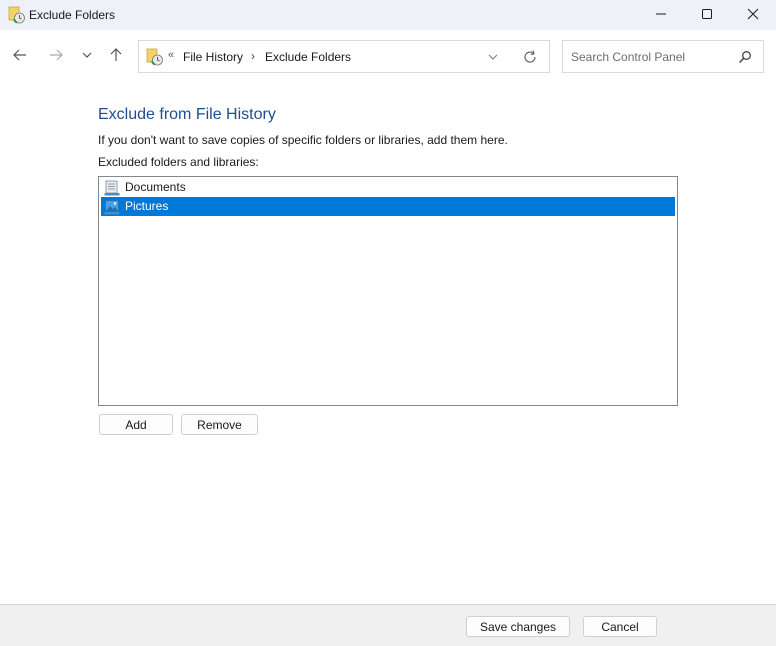  Describe the element at coordinates (388, 206) in the screenshot. I see `list-item-pictures: Pictures` at that location.